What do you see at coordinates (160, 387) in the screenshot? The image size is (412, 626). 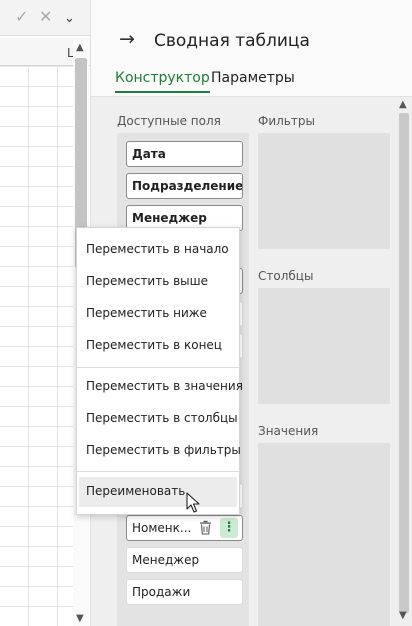 I see `menu-item-move-to-values: Переместить в значения` at bounding box center [160, 387].